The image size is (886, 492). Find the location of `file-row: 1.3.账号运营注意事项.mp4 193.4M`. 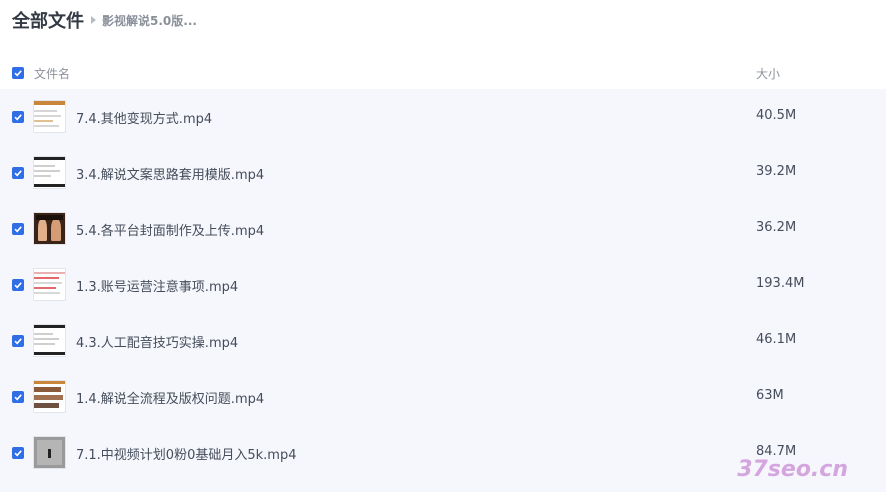

file-row: 1.3.账号运营注意事项.mp4 193.4M is located at coordinates (443, 285).